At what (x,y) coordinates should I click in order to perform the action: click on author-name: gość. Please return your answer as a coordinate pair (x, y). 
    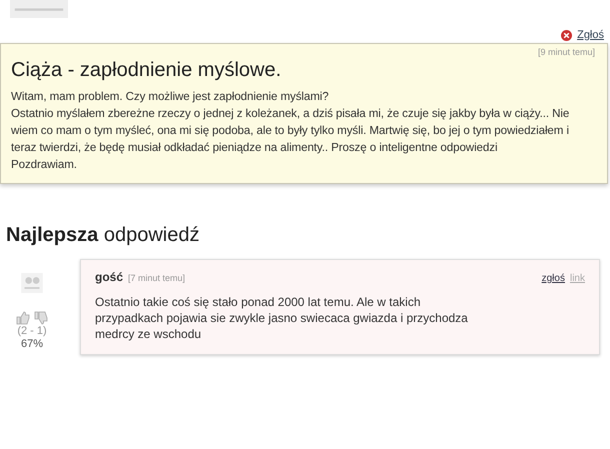
    Looking at the image, I should click on (109, 277).